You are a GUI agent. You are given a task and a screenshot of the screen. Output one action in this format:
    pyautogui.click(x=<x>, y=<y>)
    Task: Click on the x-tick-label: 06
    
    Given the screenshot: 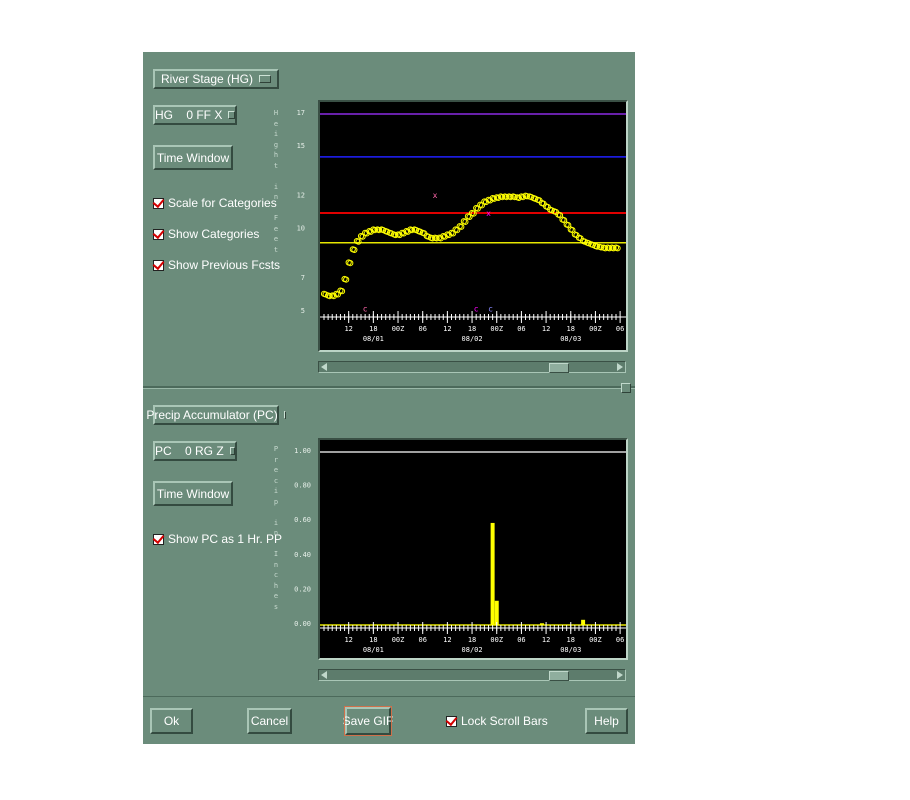 What is the action you would take?
    pyautogui.click(x=620, y=329)
    